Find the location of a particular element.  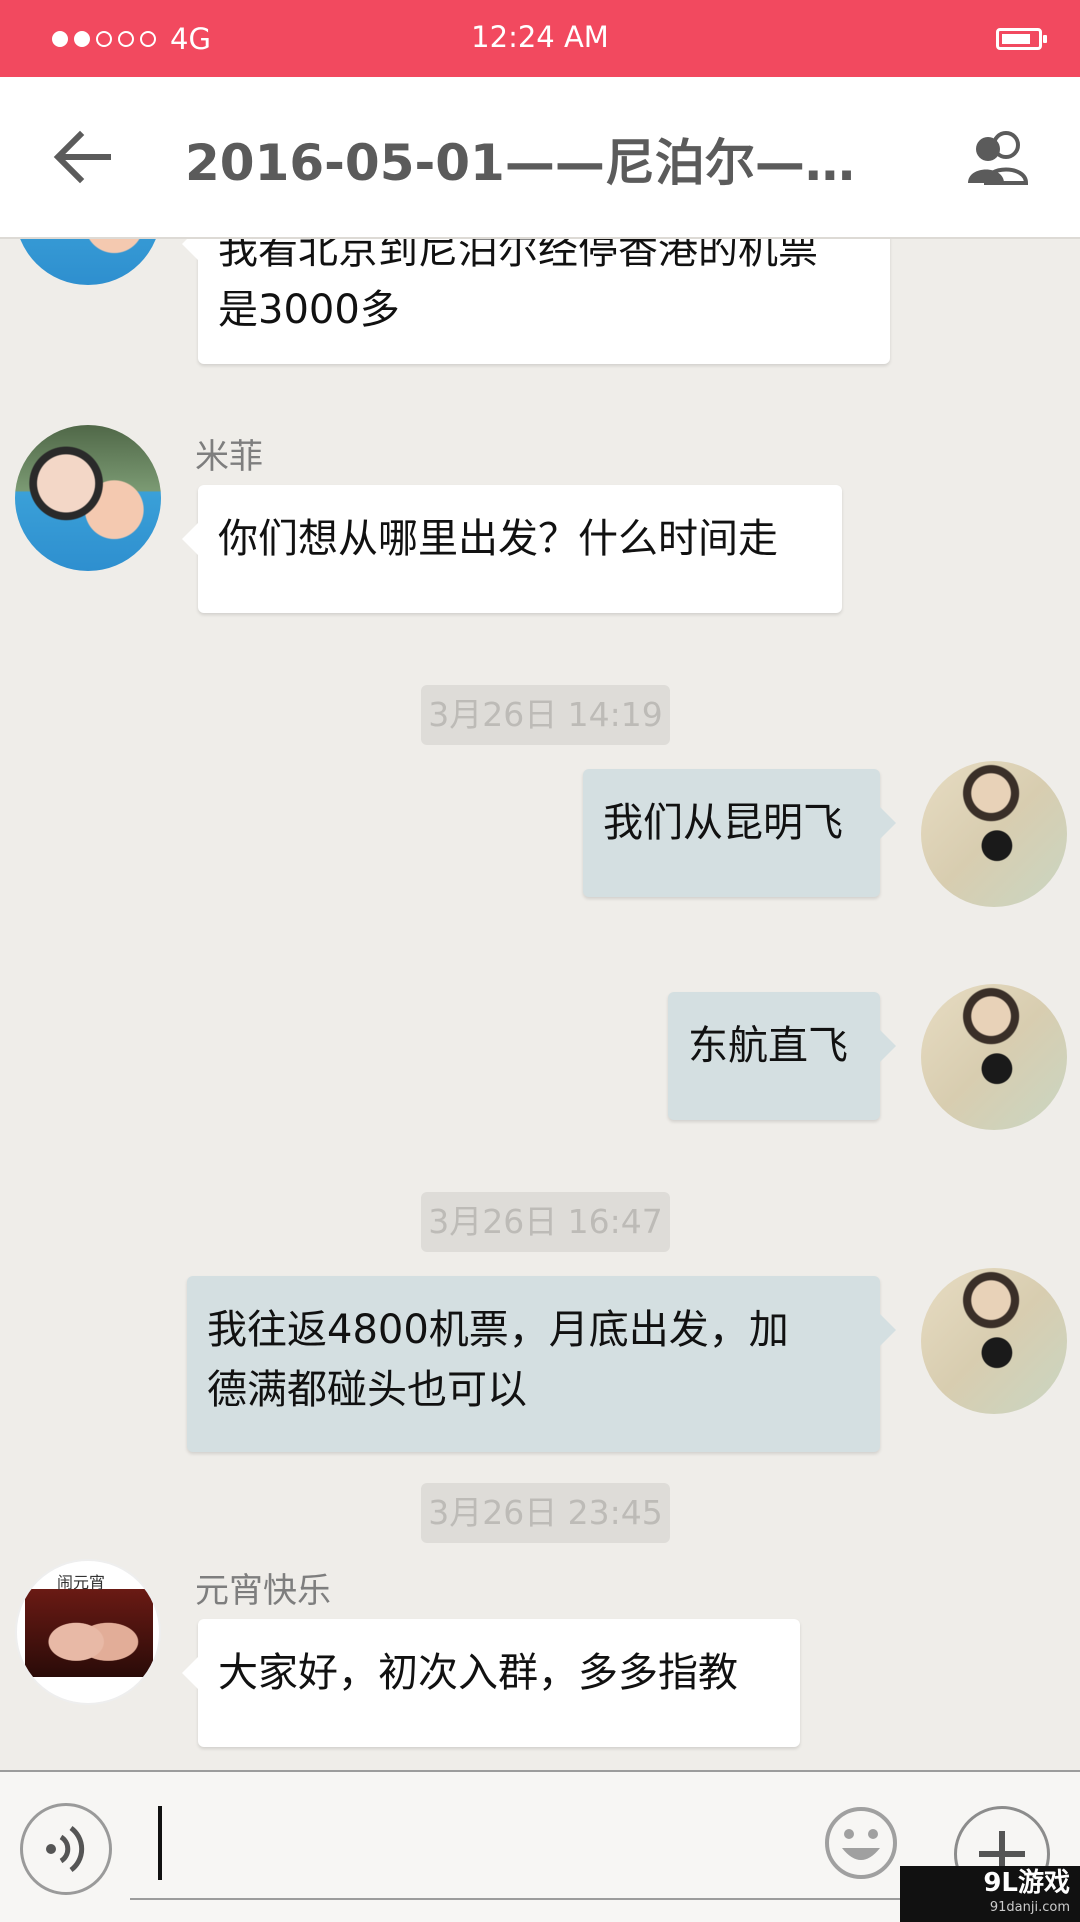

watermark-url: 91danji.com is located at coordinates (1029, 1907).